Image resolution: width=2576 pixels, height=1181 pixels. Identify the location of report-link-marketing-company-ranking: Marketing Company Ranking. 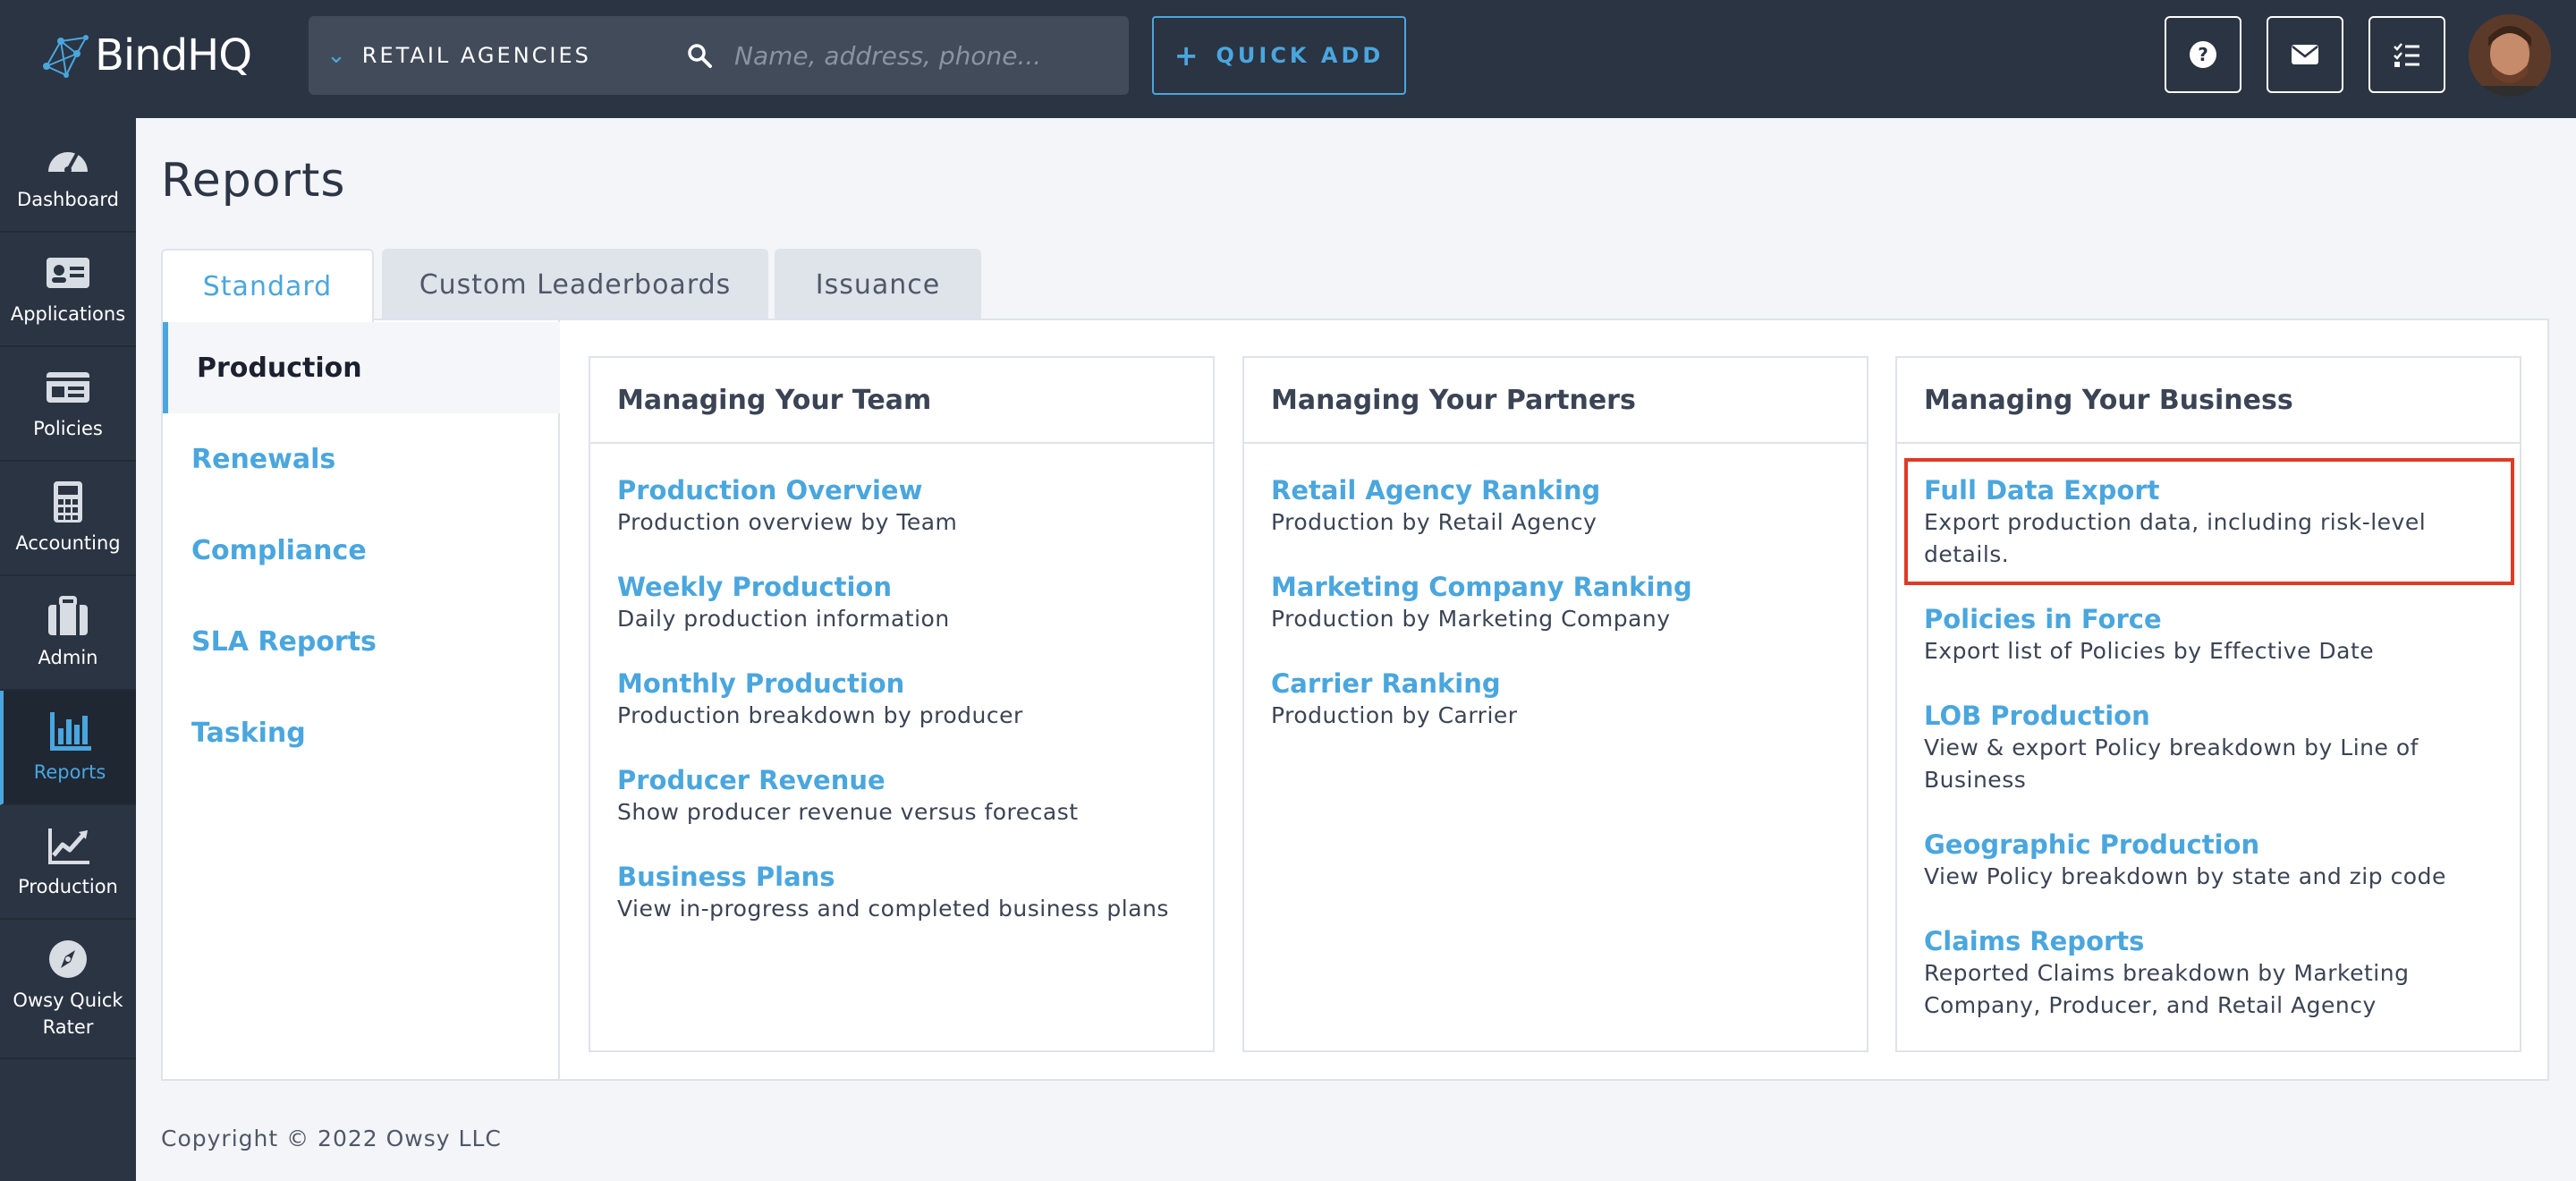
(1557, 587).